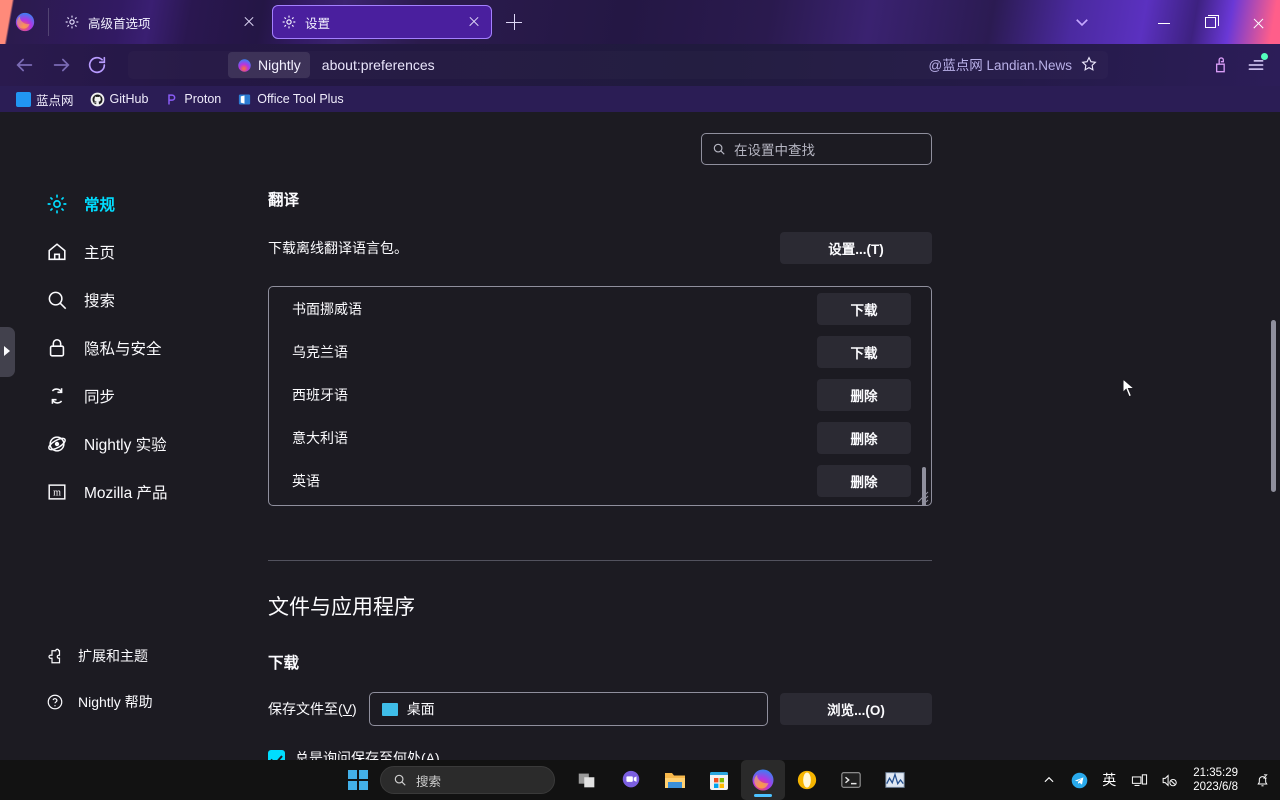 Image resolution: width=1280 pixels, height=800 pixels. What do you see at coordinates (895, 780) in the screenshot?
I see `performance-monitor-button` at bounding box center [895, 780].